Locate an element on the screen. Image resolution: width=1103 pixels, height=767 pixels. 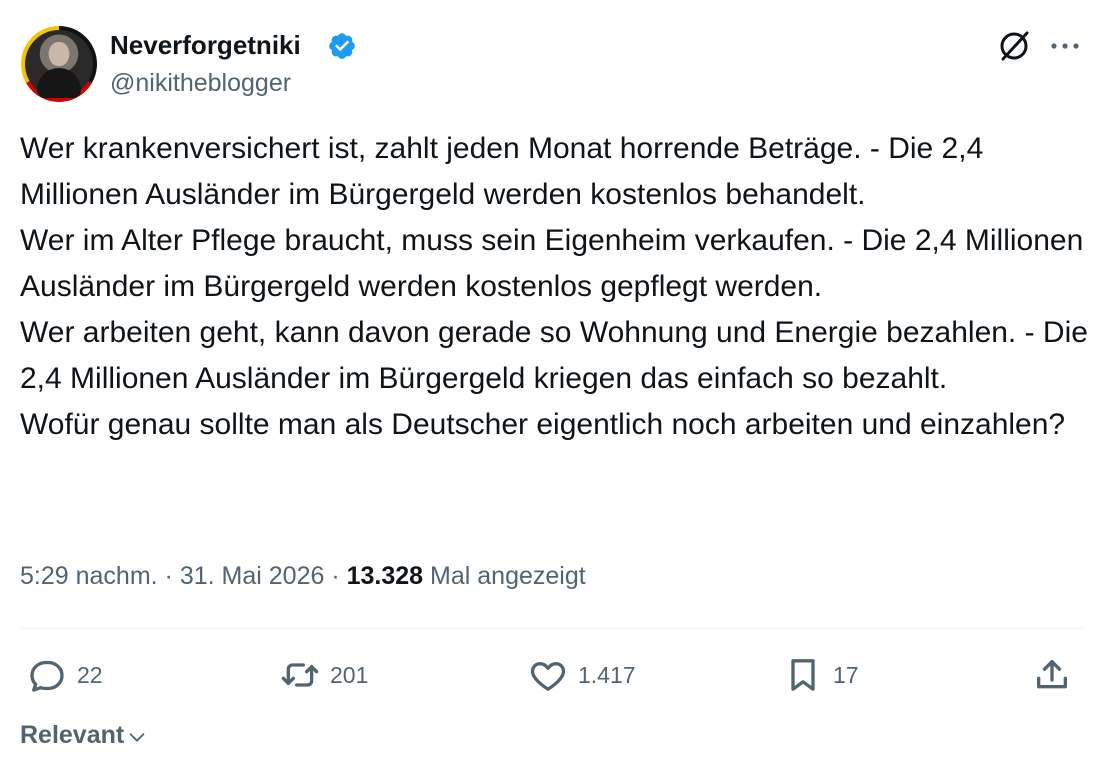
retweet-count: 201 is located at coordinates (349, 675).